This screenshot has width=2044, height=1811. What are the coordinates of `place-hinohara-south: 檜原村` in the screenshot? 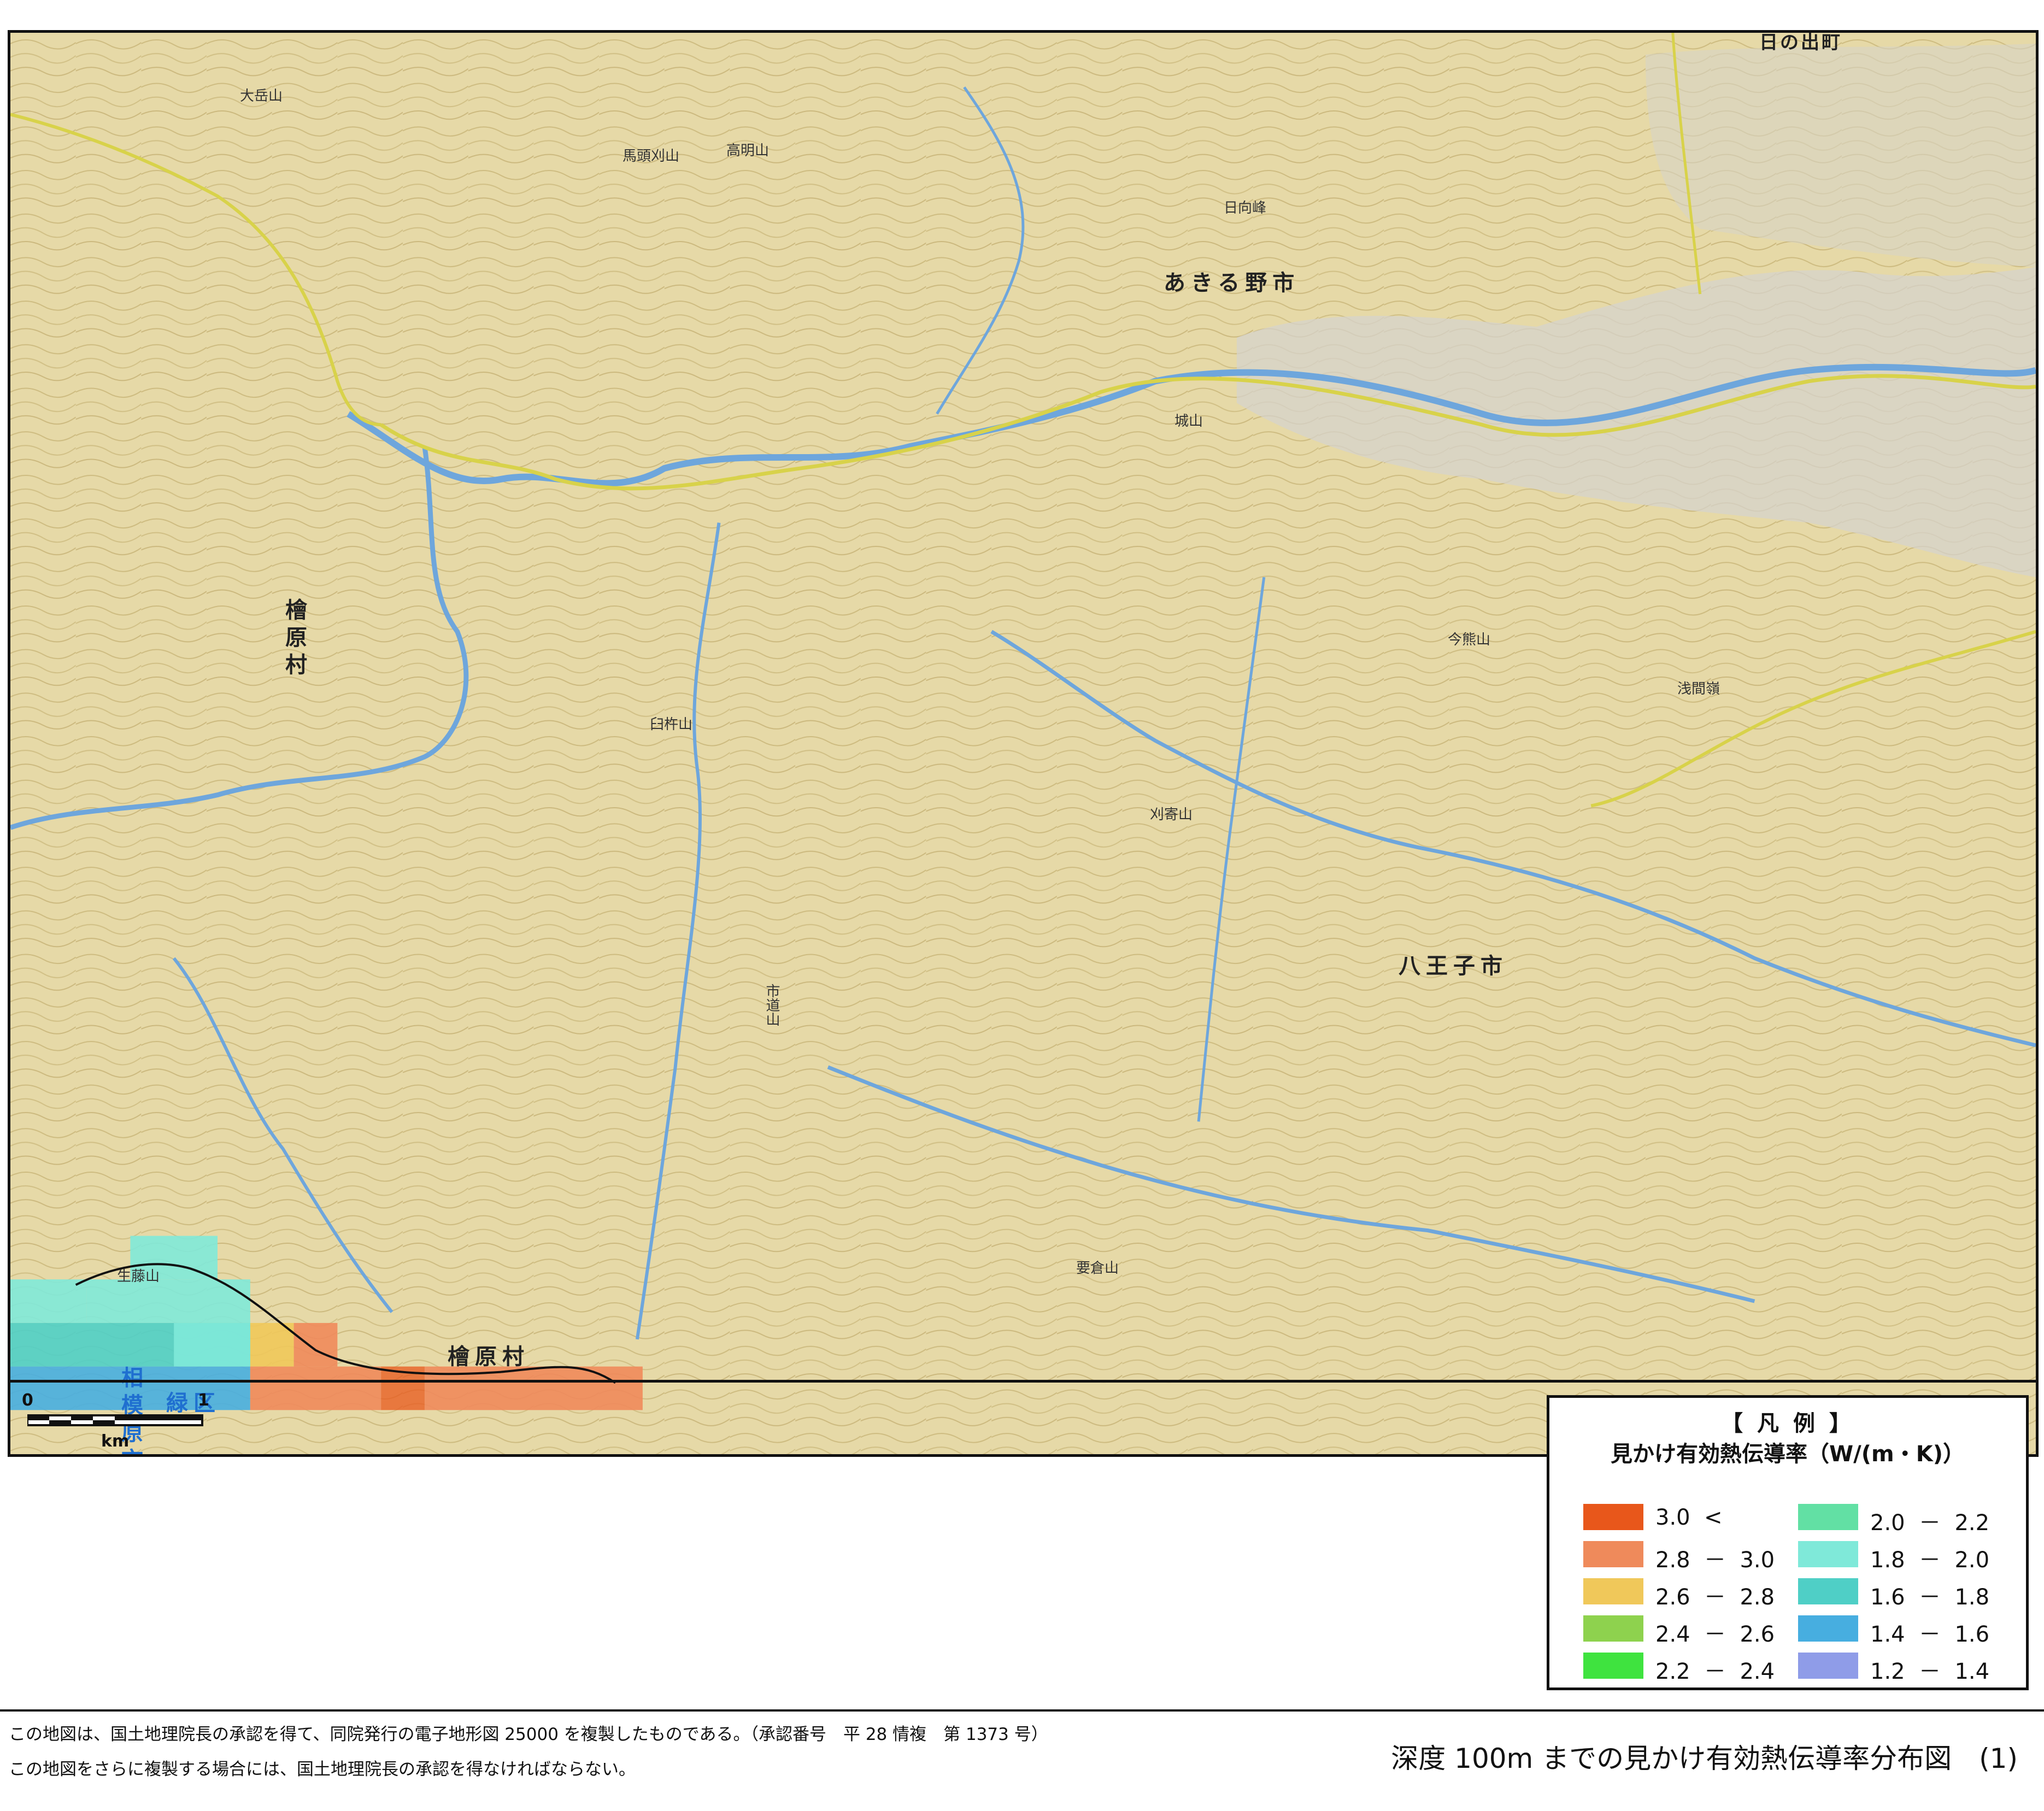 It's located at (489, 1356).